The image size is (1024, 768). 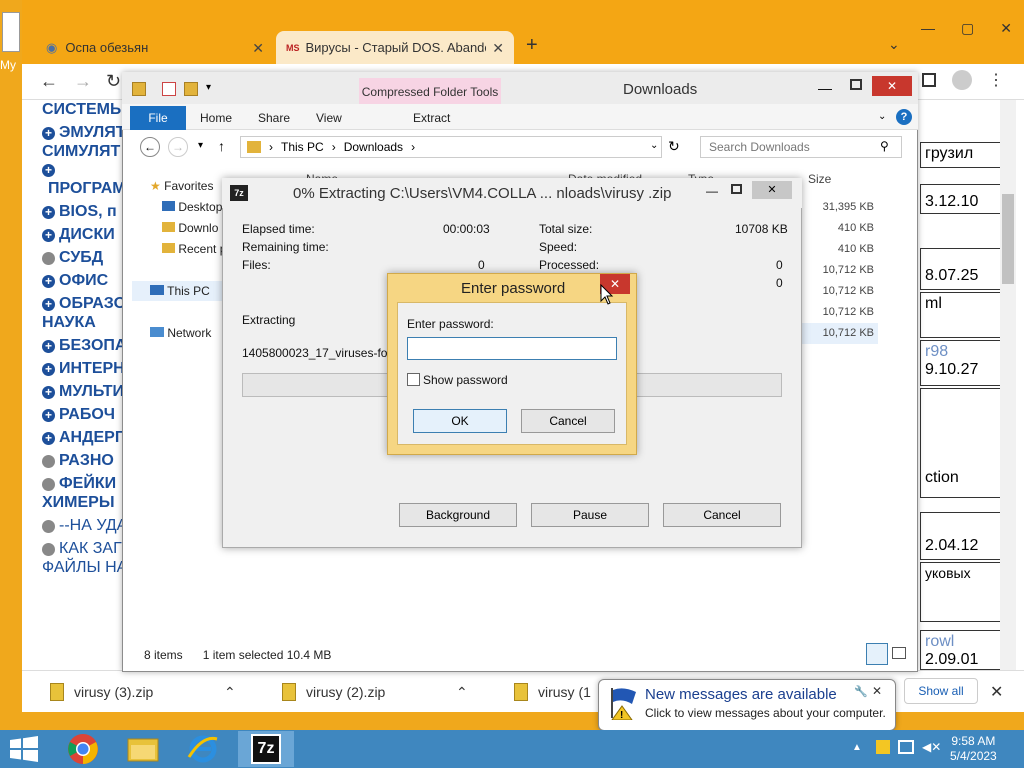 What do you see at coordinates (191, 89) in the screenshot?
I see `new-folder-icon` at bounding box center [191, 89].